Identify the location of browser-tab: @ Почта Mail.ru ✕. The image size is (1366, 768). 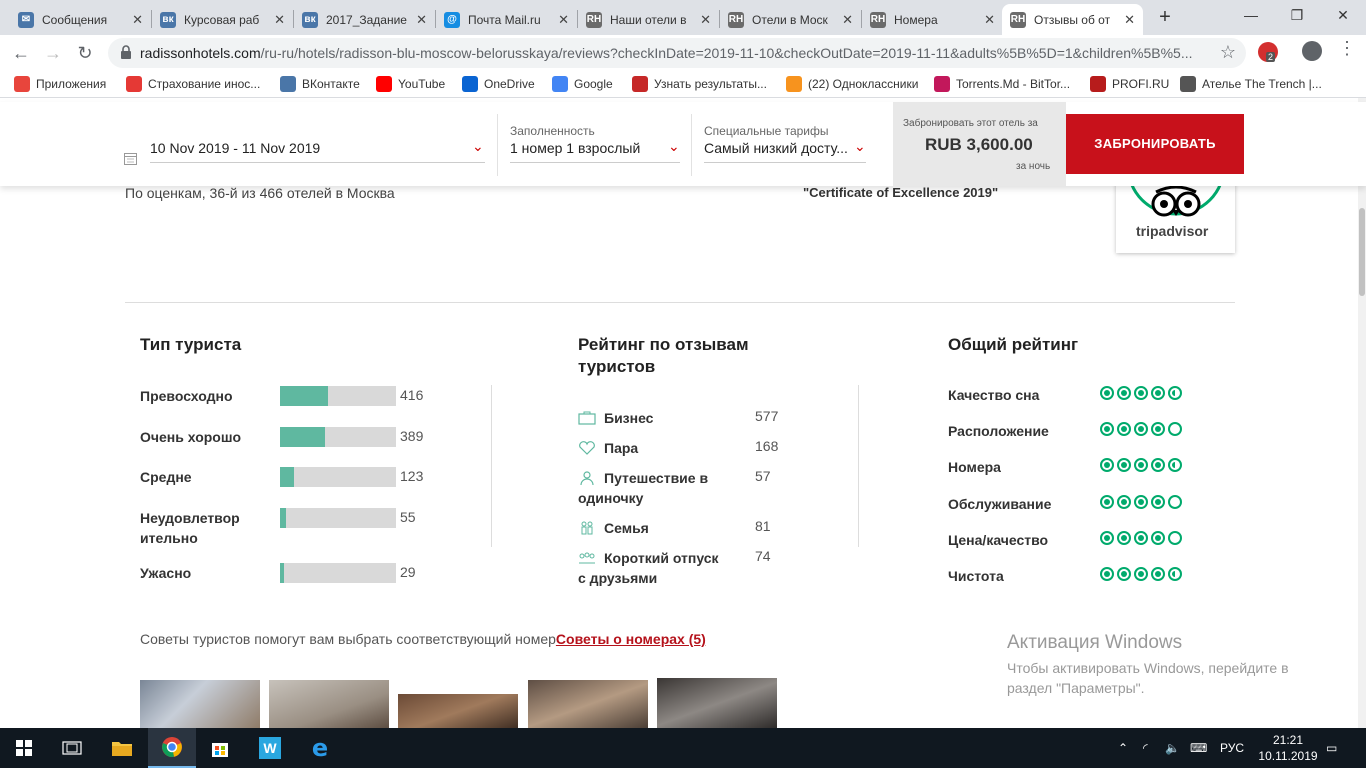
(506, 19).